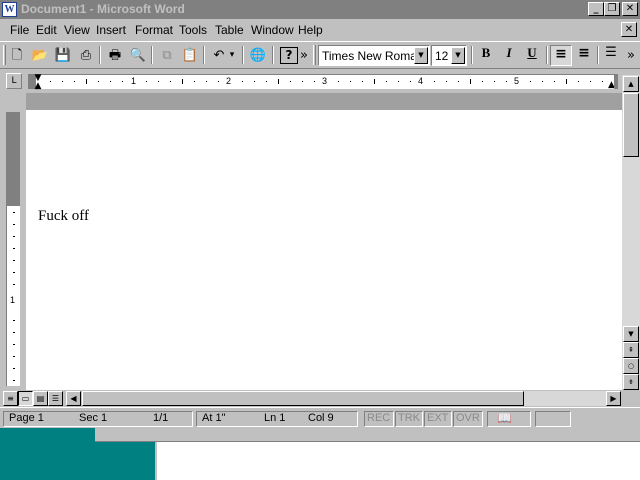  I want to click on font-size-select: 12 ▼, so click(449, 55).